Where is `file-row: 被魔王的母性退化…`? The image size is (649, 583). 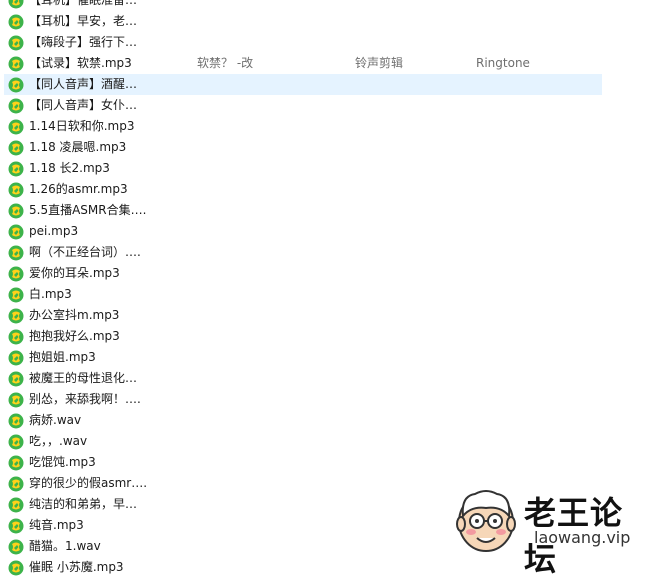 file-row: 被魔王的母性退化… is located at coordinates (324, 378).